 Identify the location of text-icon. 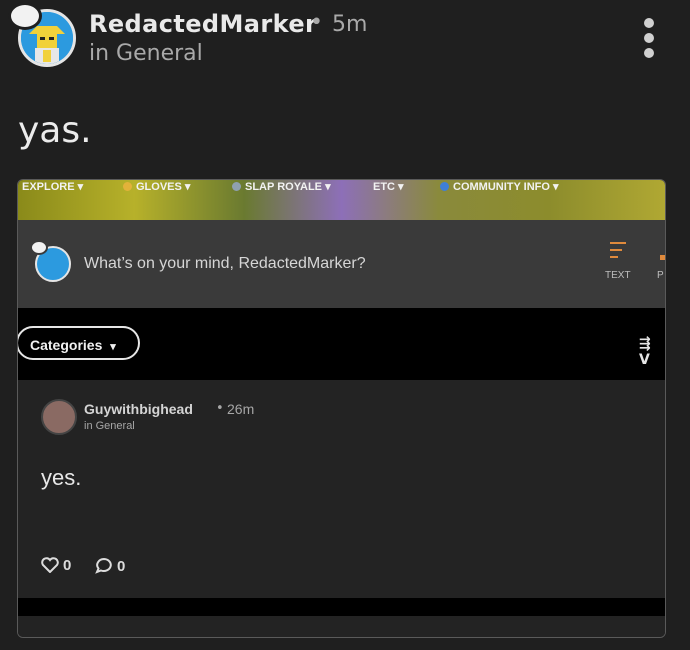
(618, 252).